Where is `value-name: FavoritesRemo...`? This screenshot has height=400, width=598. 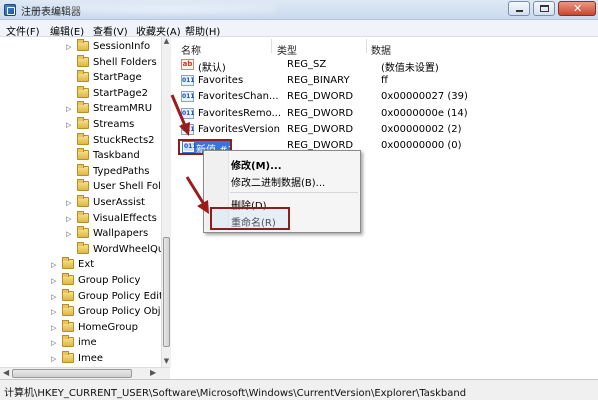 value-name: FavoritesRemo... is located at coordinates (240, 113).